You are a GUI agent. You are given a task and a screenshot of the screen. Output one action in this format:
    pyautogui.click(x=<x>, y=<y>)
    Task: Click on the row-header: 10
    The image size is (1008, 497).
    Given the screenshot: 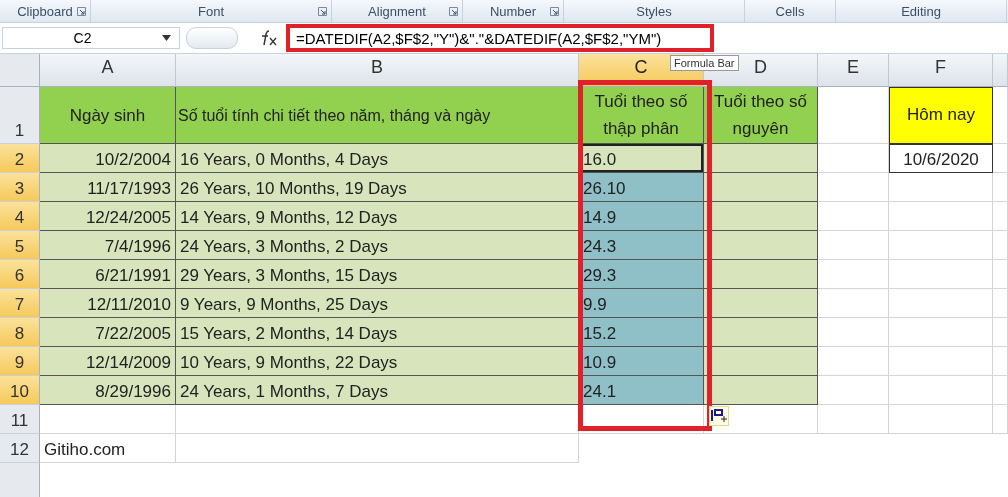 What is the action you would take?
    pyautogui.click(x=20, y=390)
    